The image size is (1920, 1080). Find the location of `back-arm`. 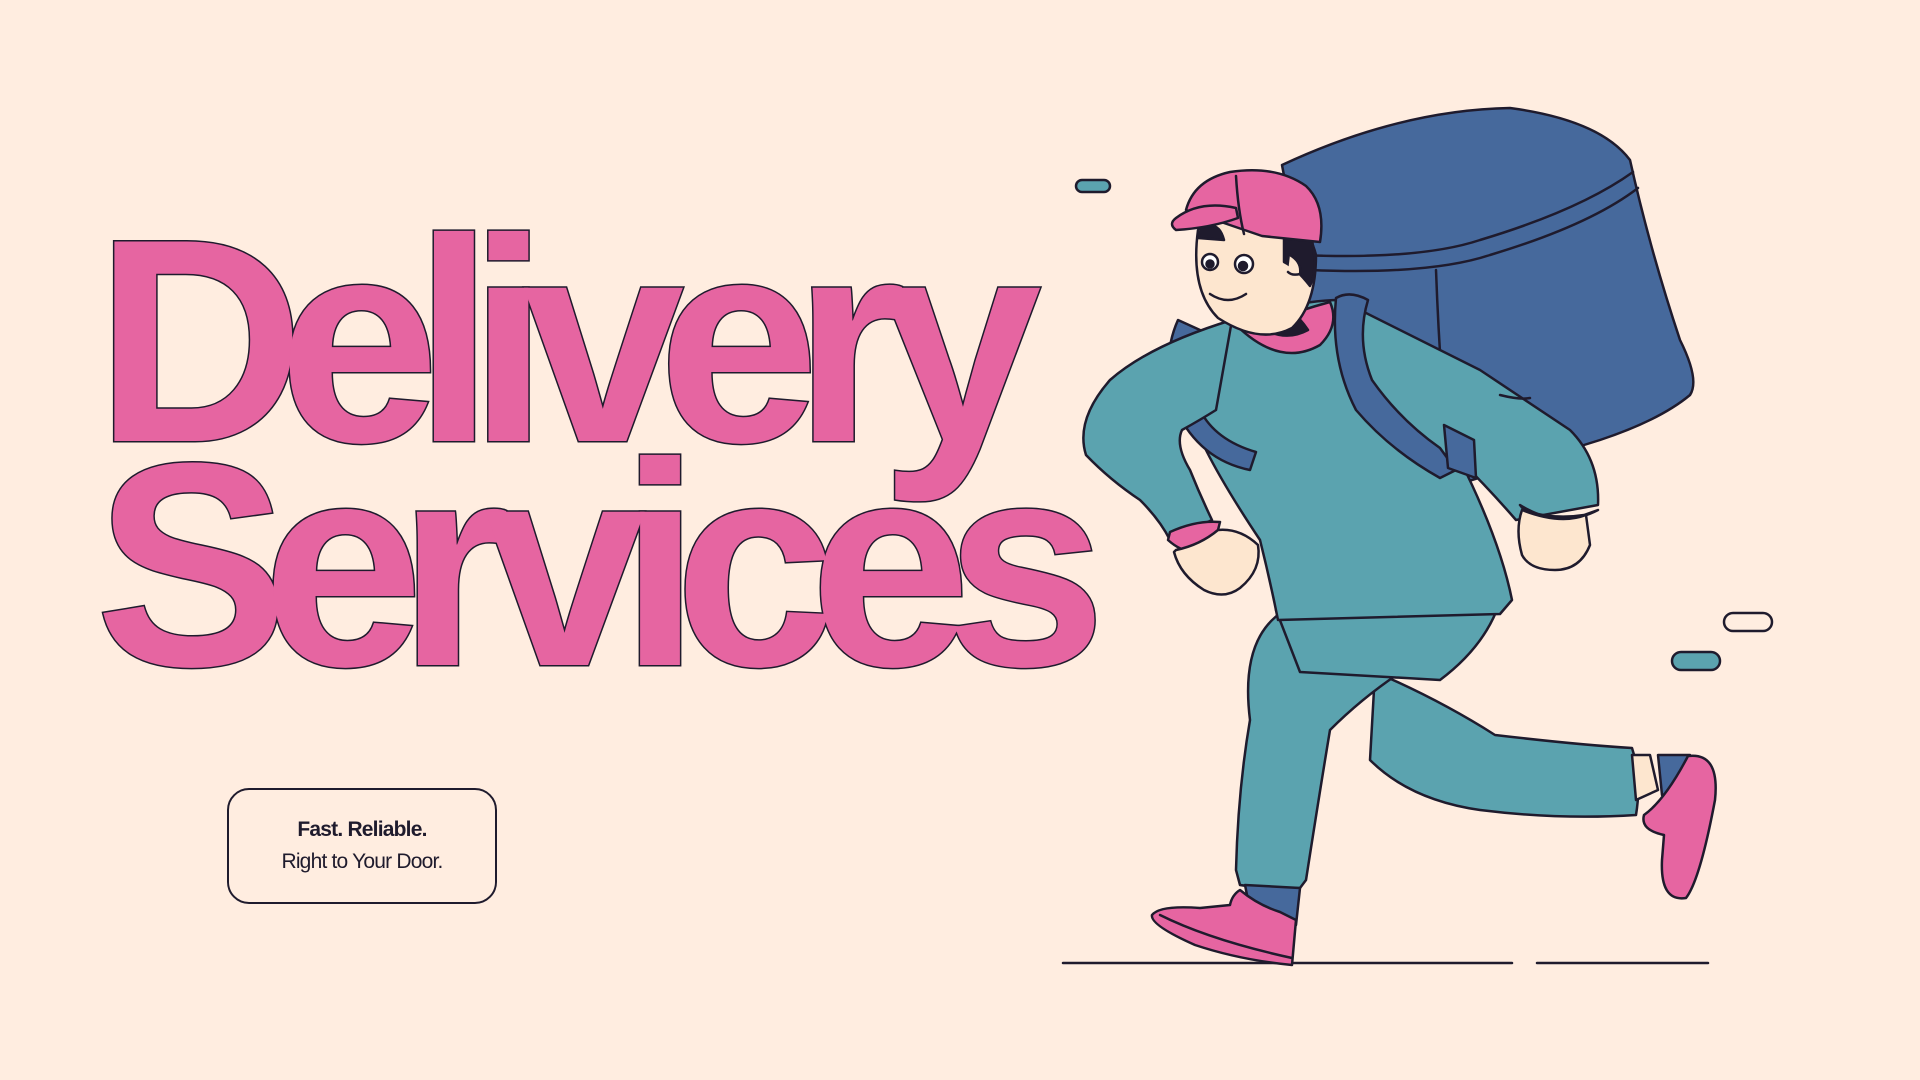

back-arm is located at coordinates (1558, 537).